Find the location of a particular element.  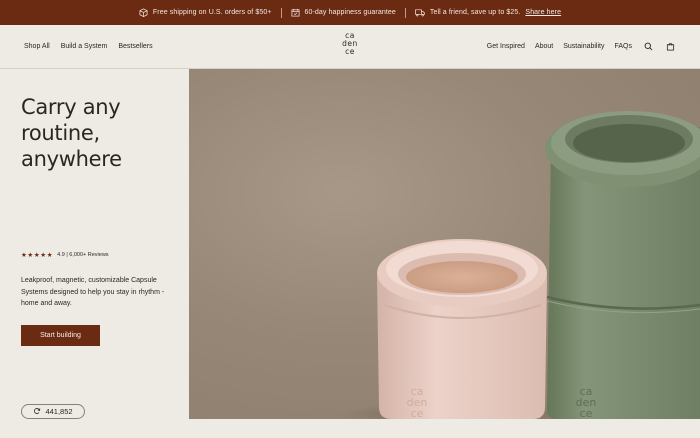

nav-get-inspired: Get Inspired is located at coordinates (506, 46).